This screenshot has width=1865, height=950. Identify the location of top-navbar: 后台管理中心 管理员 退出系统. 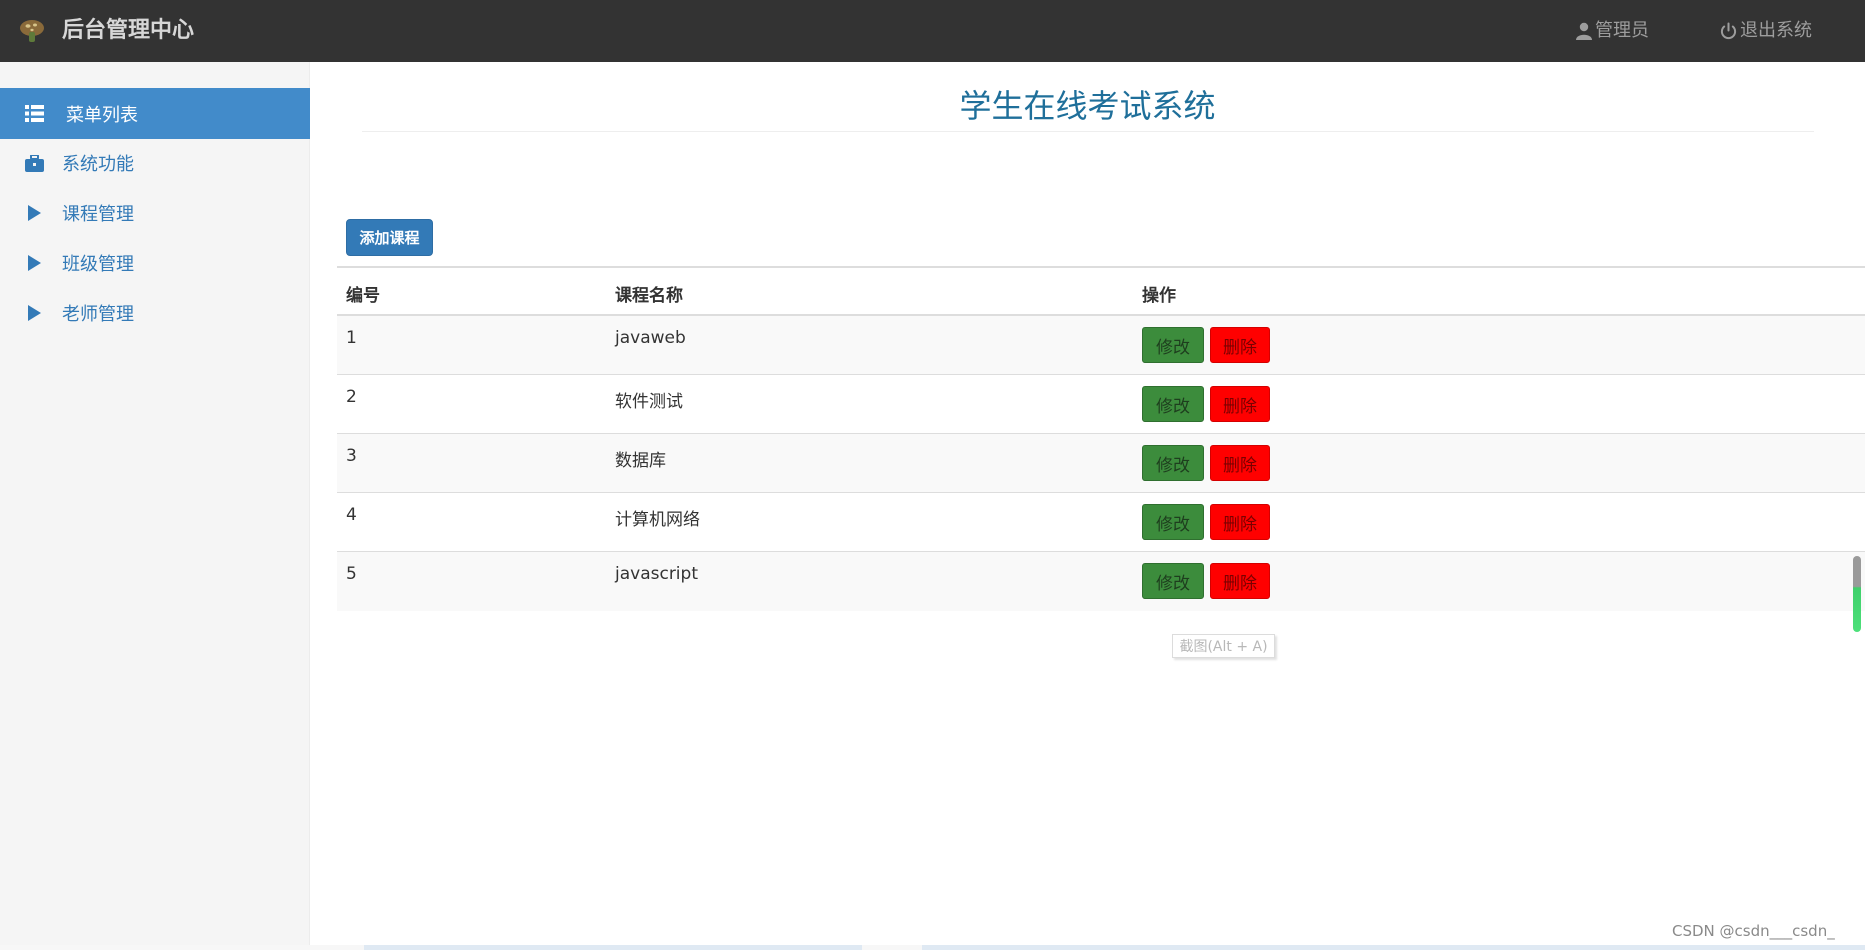
(932, 31).